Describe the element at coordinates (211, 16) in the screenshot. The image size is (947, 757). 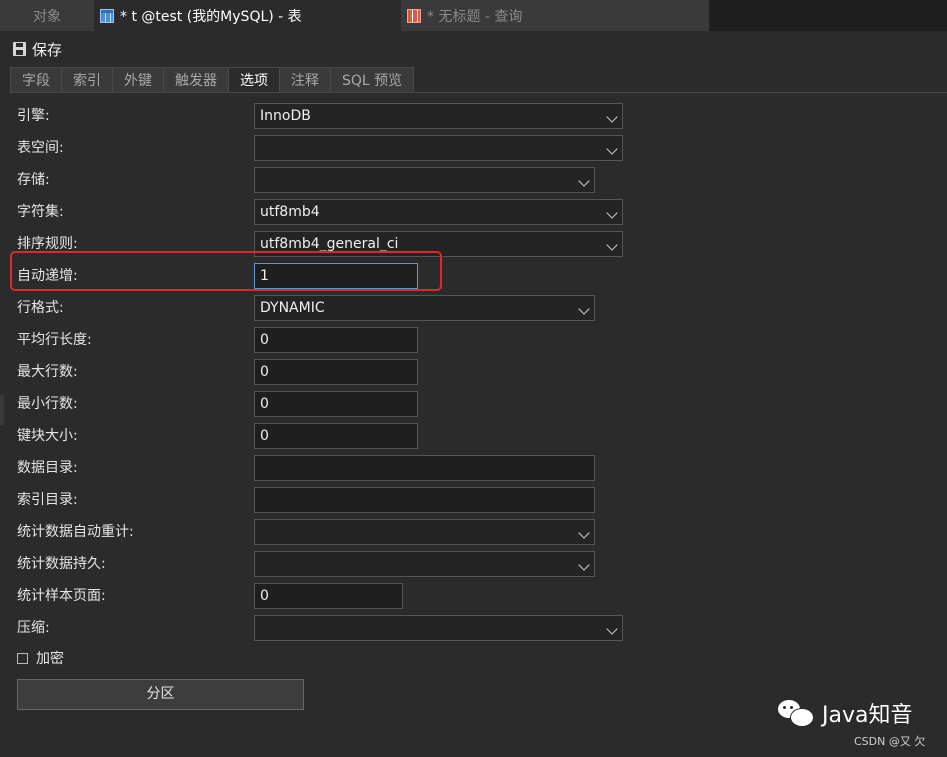
I see `tab-table-design-label: * t @test (我的MySQL) - 表` at that location.